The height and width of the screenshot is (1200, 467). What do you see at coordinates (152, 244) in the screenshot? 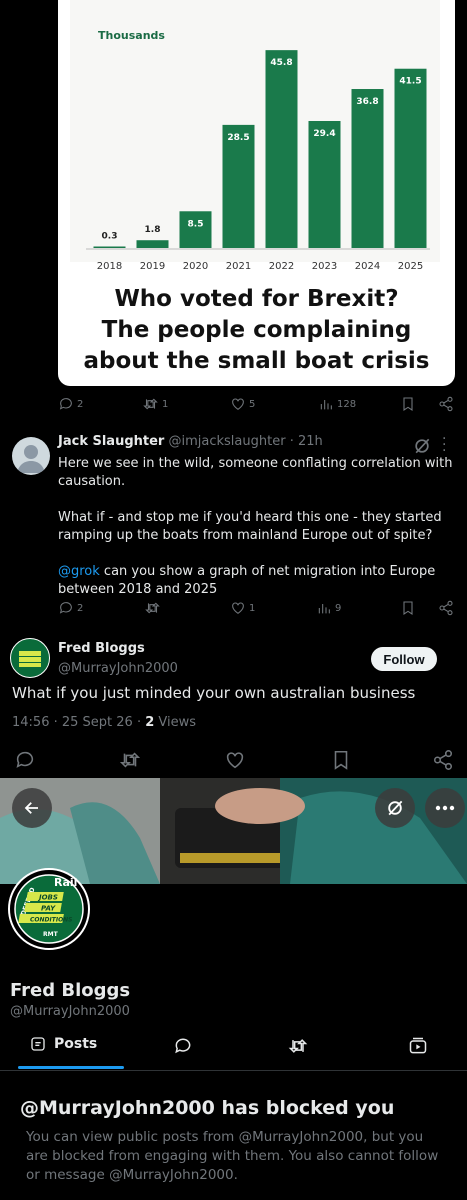
I see `bar-2019` at bounding box center [152, 244].